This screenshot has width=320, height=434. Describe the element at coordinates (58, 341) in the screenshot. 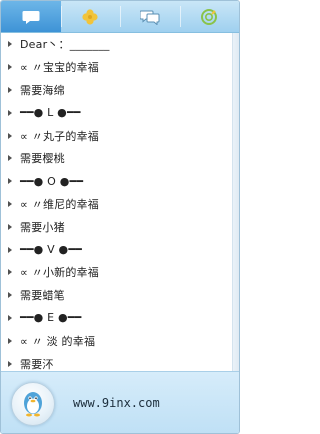

I see `group-label: ∝ 〃 淡 的幸福` at that location.